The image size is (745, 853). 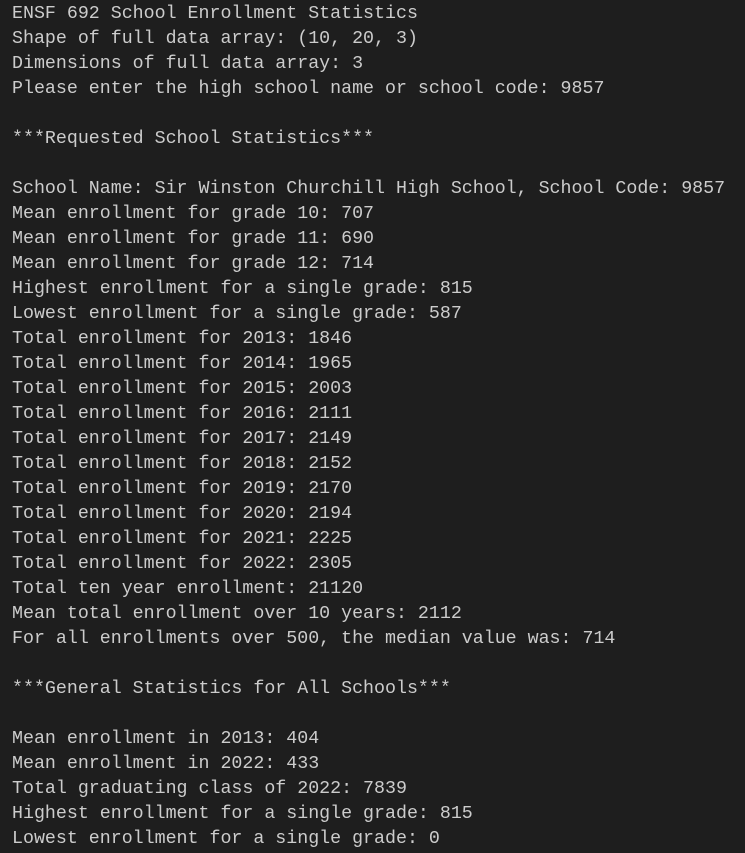 I want to click on terminal-line: Total enrollment for 2016: 2111, so click(x=182, y=414).